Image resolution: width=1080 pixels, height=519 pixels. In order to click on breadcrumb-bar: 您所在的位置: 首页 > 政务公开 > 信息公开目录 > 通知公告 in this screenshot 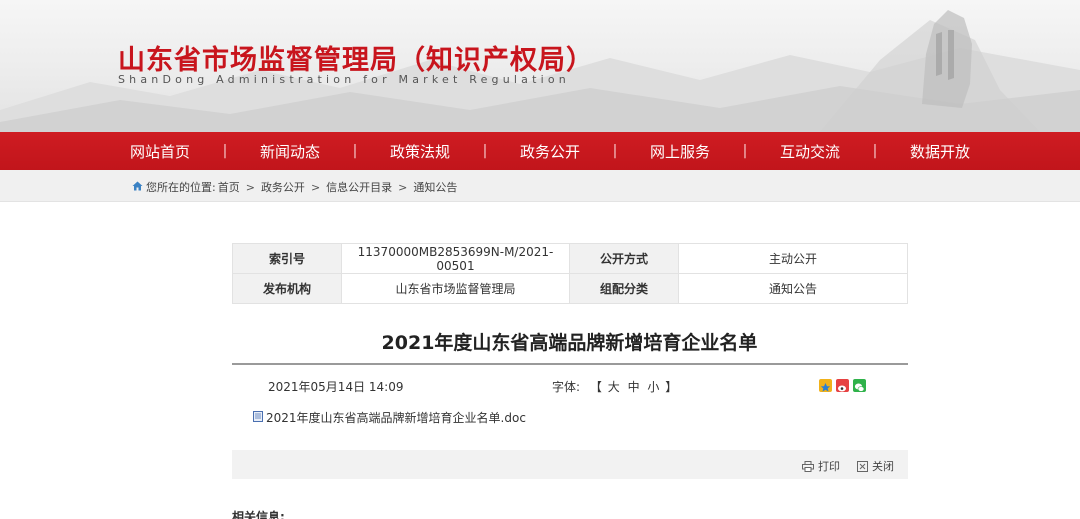, I will do `click(540, 186)`.